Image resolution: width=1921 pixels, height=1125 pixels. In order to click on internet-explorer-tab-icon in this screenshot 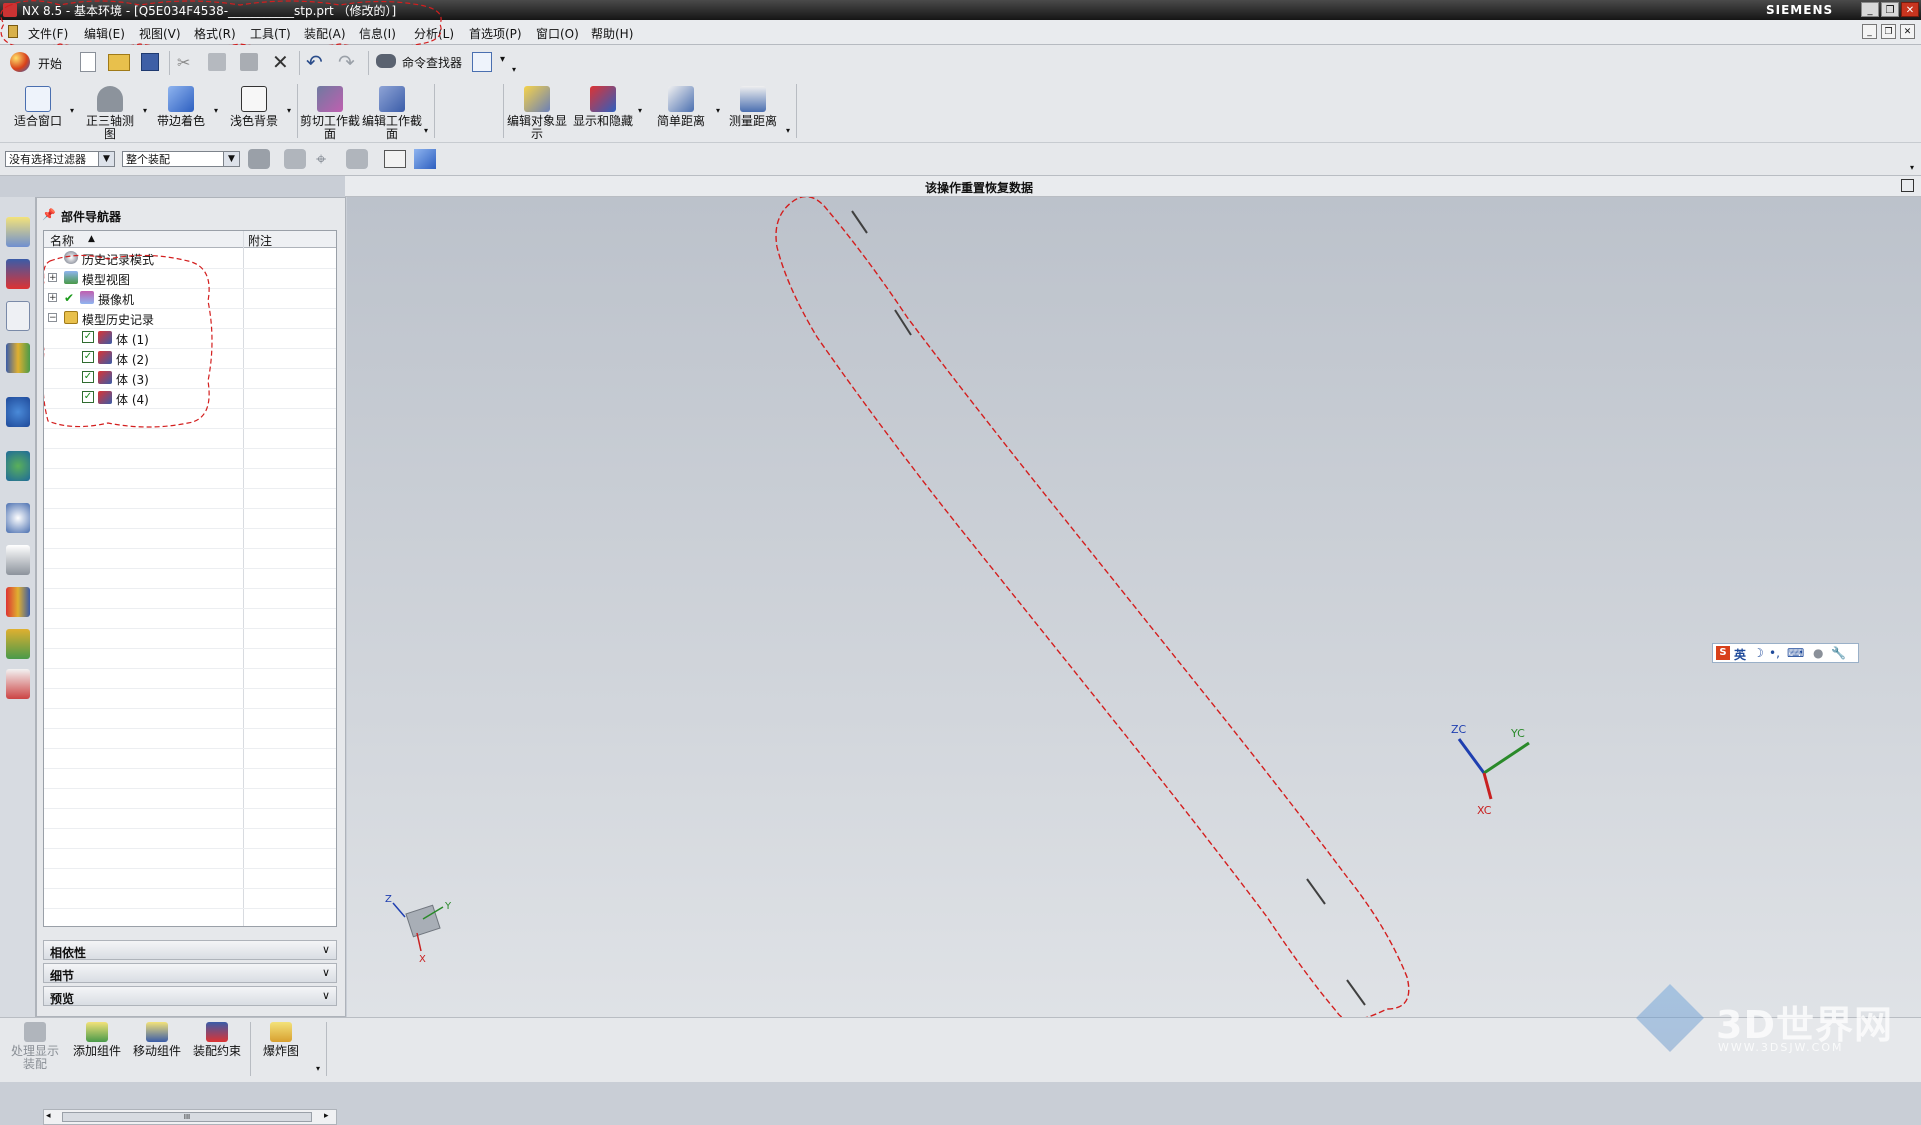, I will do `click(18, 412)`.